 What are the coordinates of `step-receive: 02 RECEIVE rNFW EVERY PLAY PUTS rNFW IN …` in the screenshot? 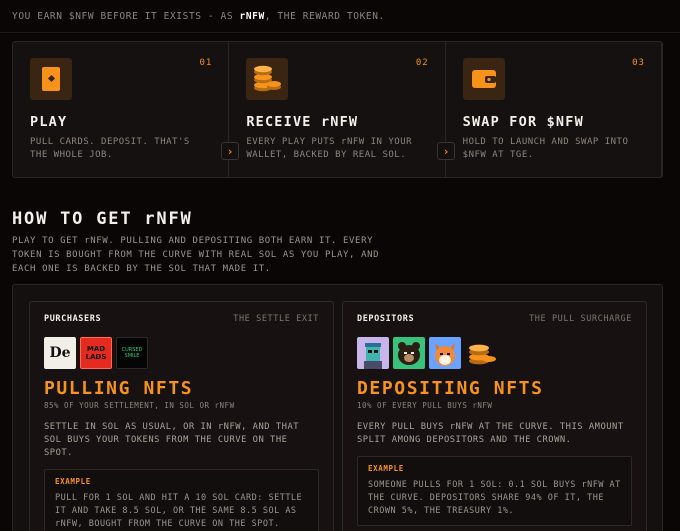 It's located at (337, 109).